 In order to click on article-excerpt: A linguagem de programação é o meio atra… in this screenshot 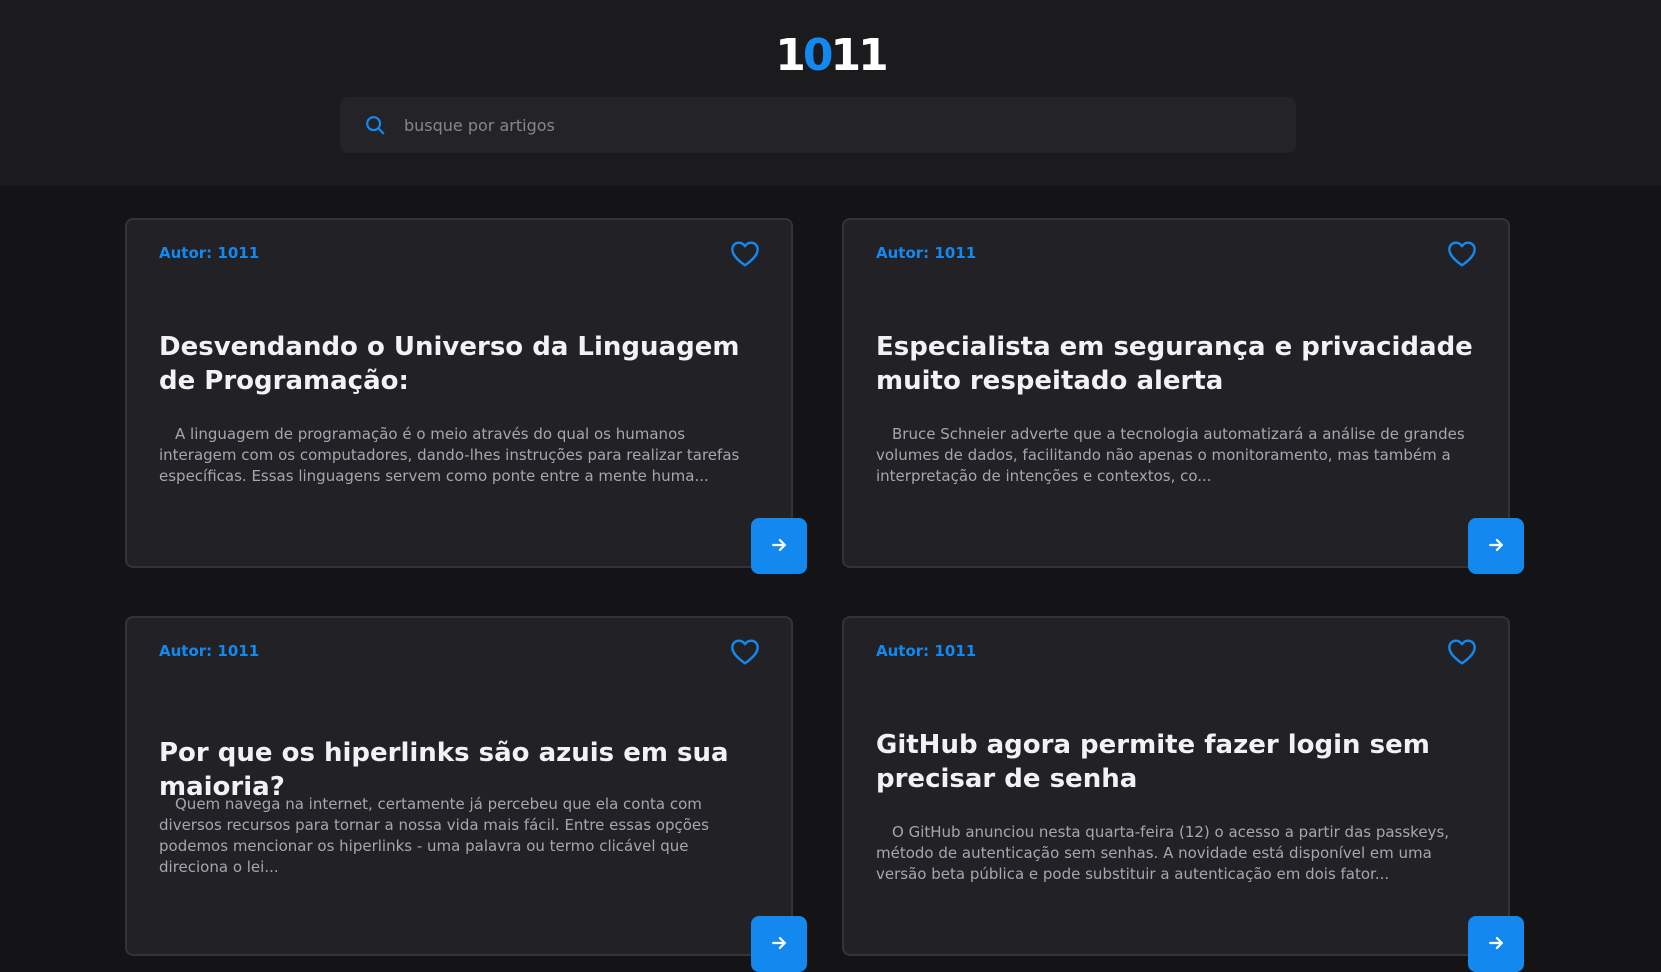, I will do `click(449, 455)`.